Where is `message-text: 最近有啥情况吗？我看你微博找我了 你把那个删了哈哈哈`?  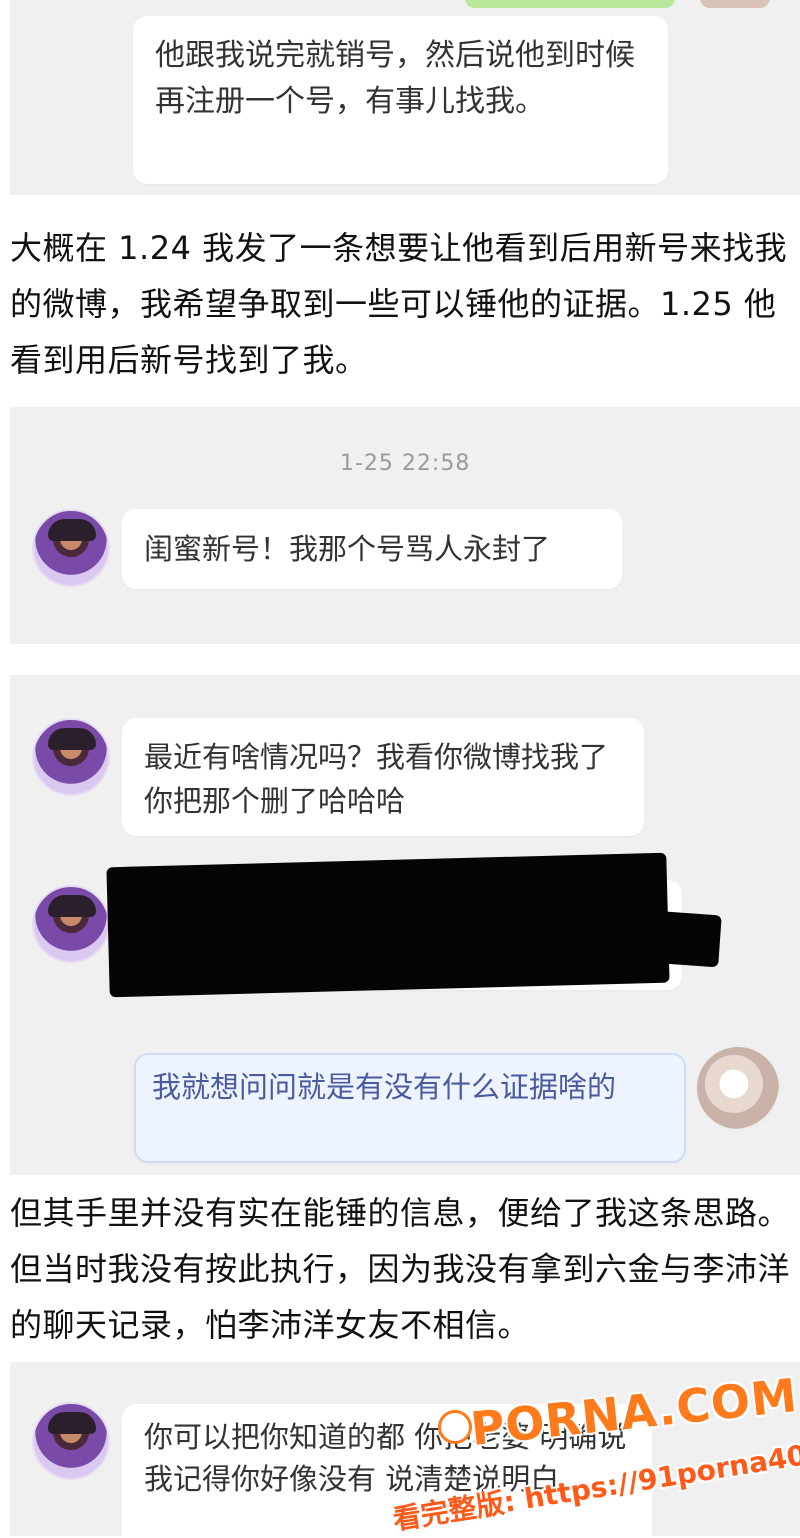 message-text: 最近有啥情况吗？我看你微博找我了 你把那个删了哈哈哈 is located at coordinates (376, 779).